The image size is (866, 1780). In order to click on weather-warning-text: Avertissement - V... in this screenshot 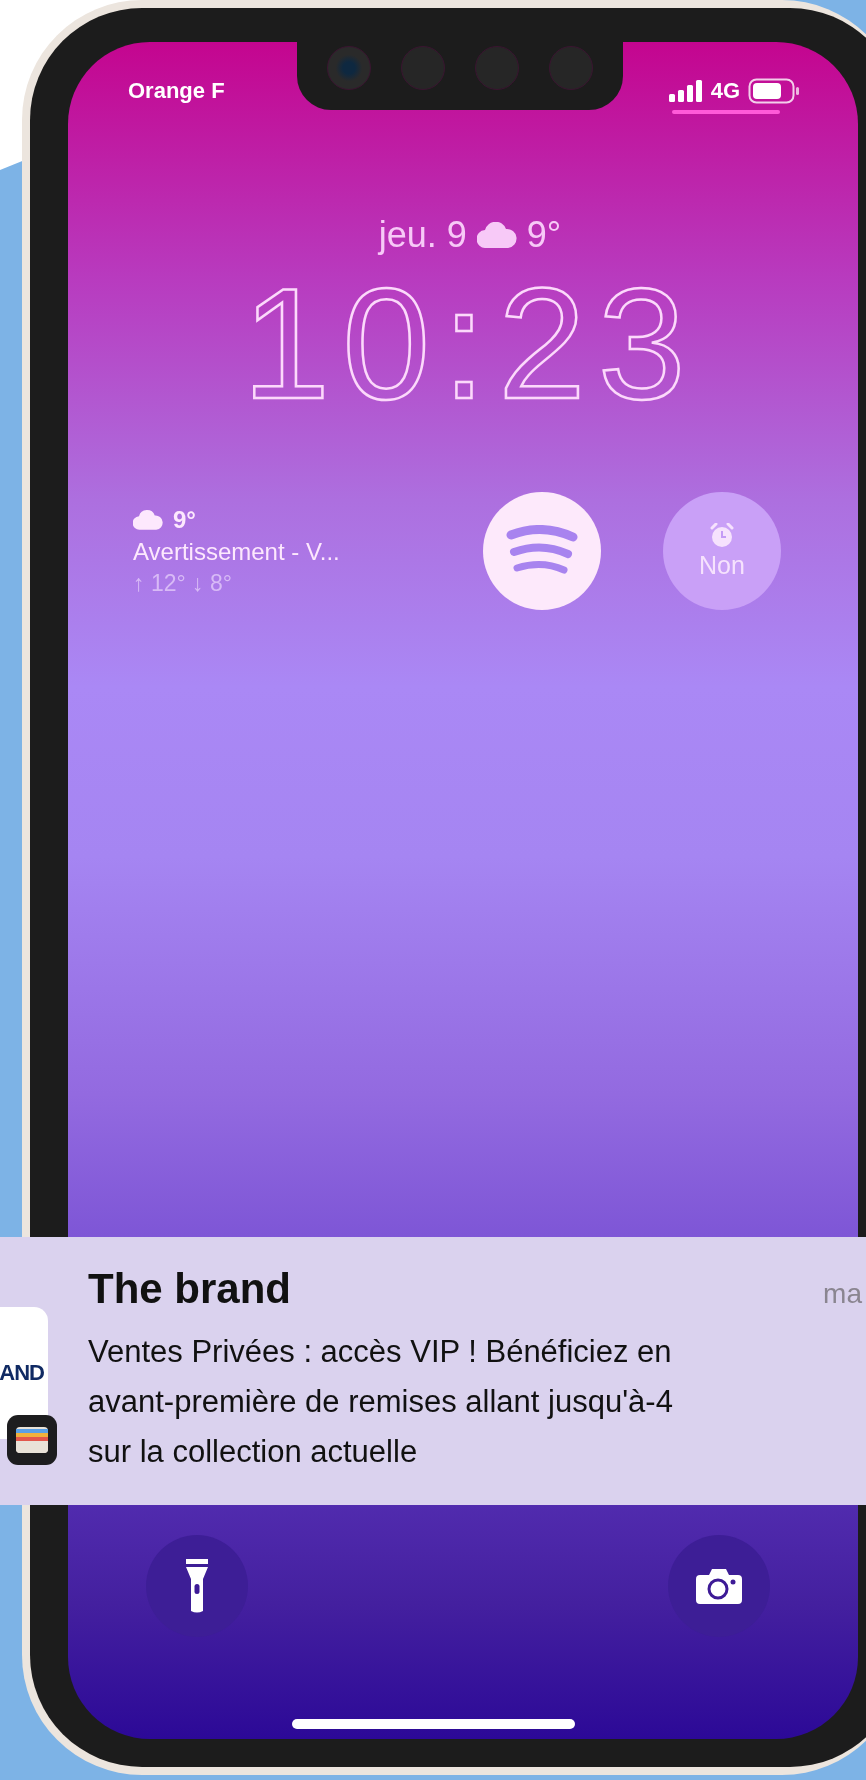, I will do `click(237, 551)`.